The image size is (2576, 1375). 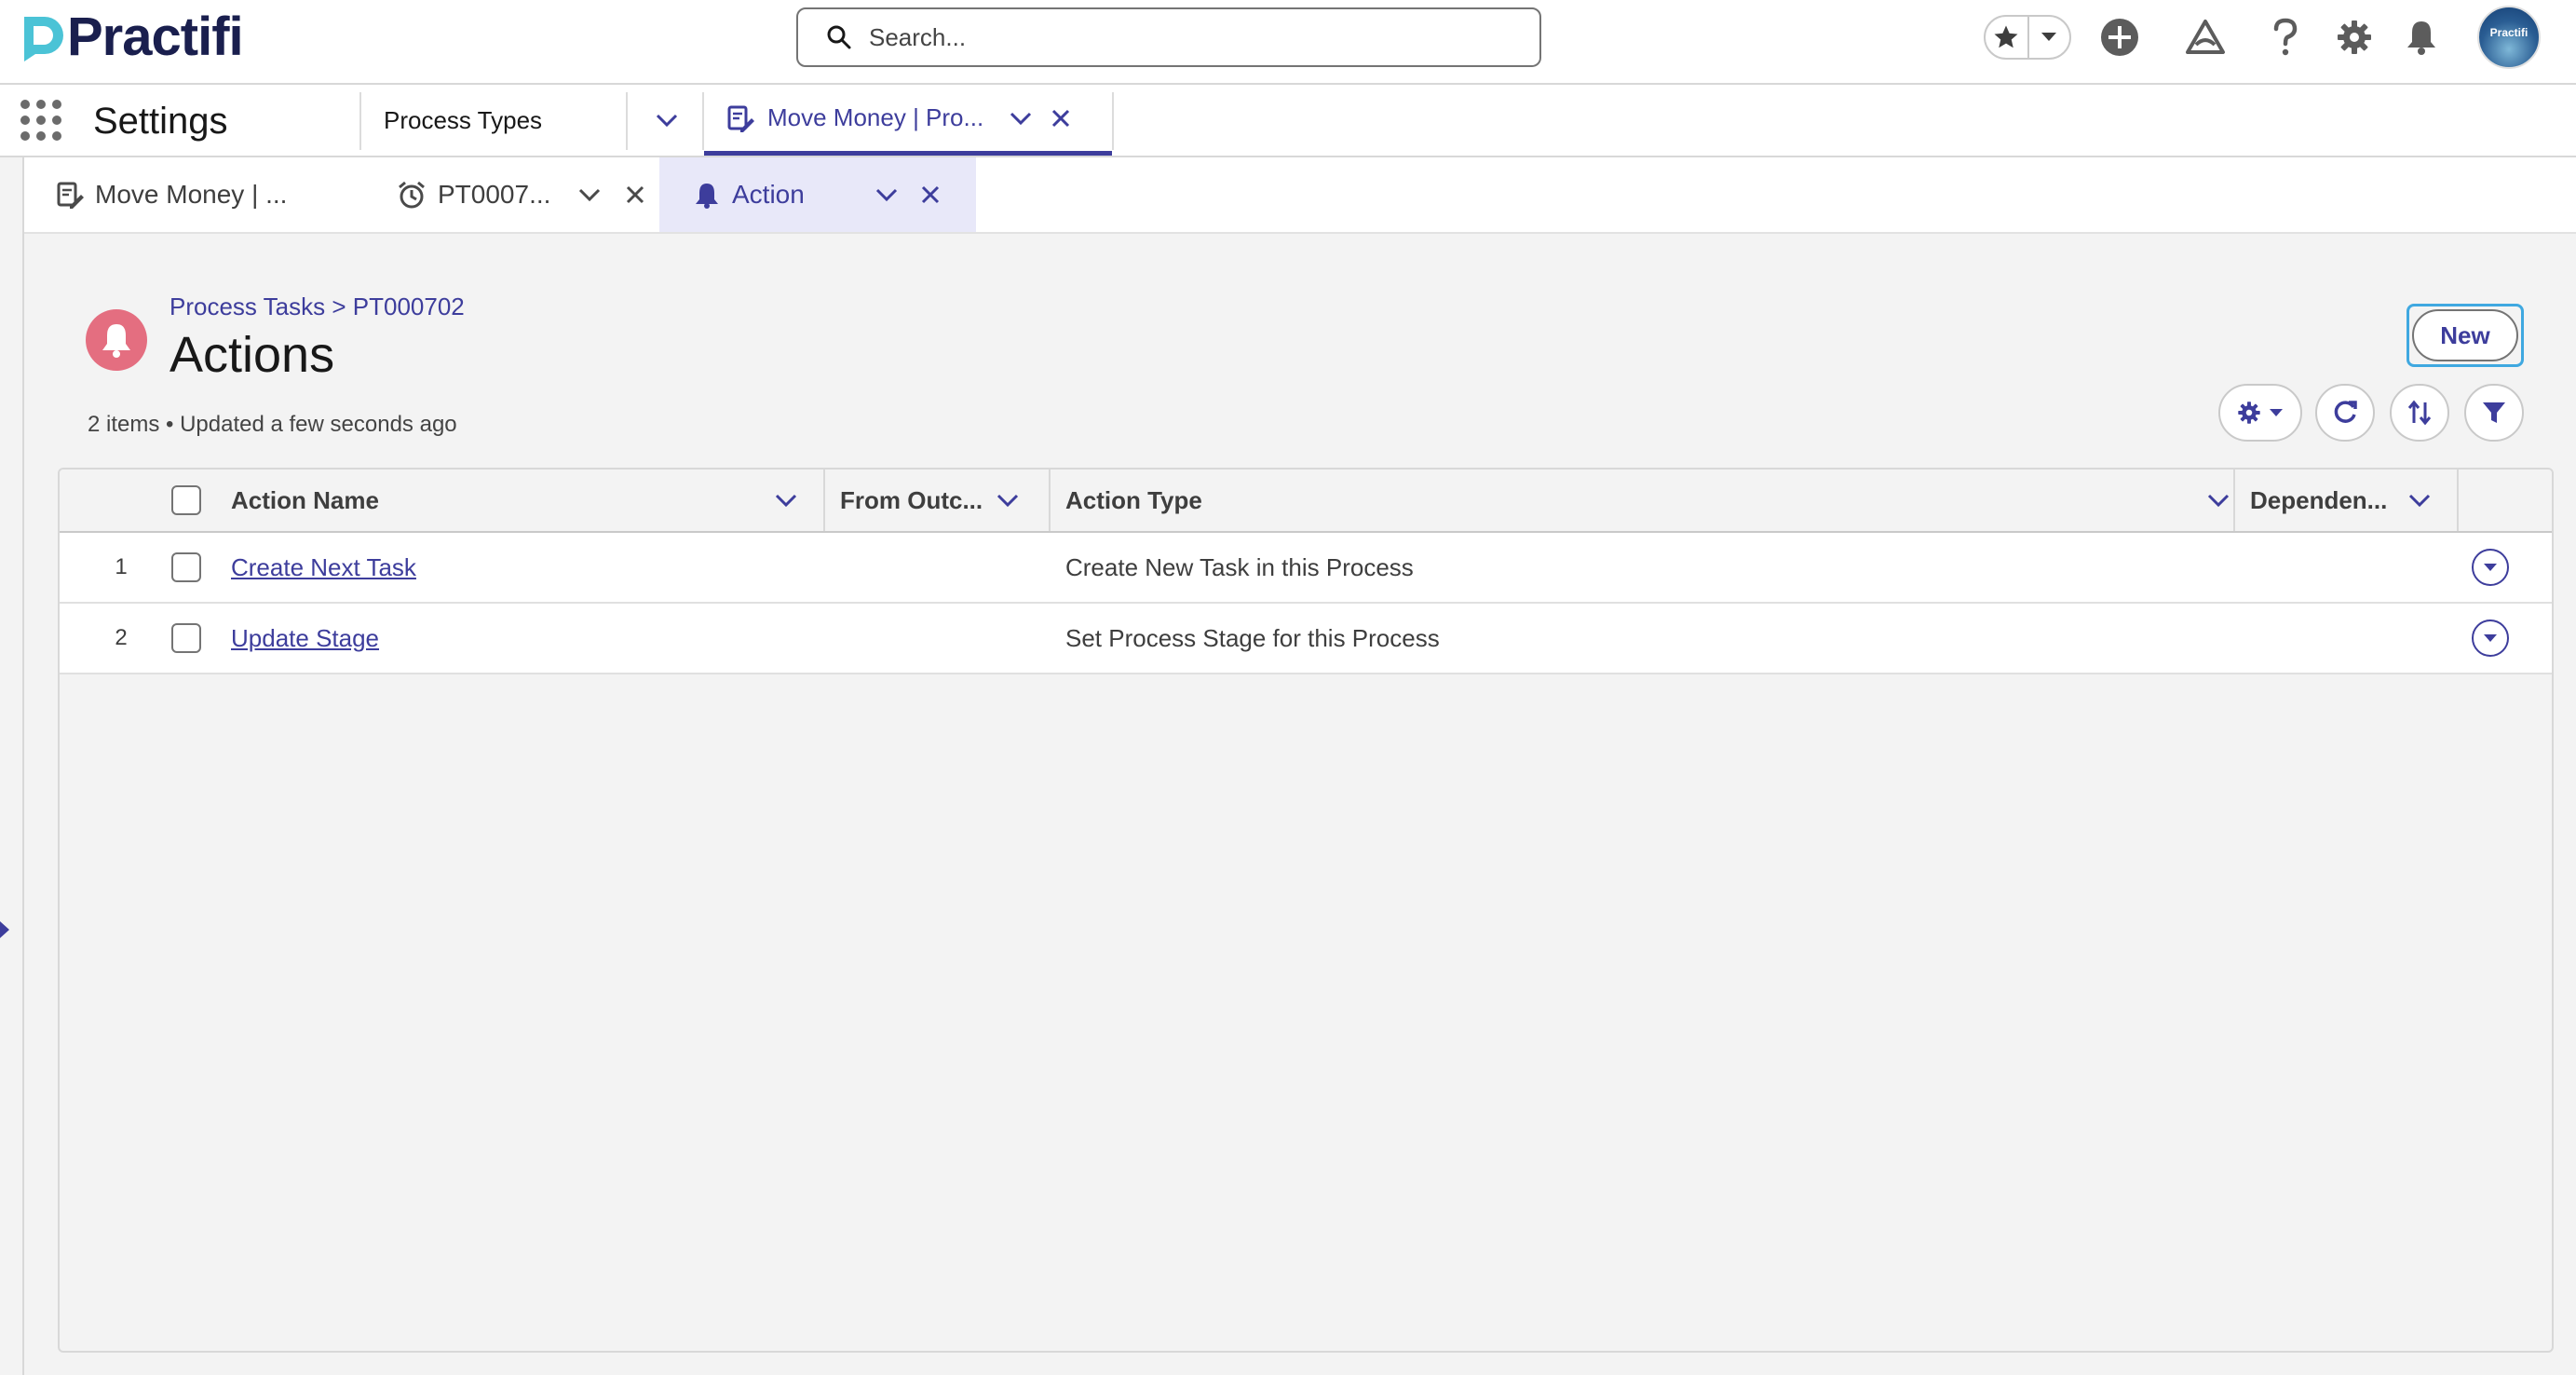 I want to click on filter-icon, so click(x=2494, y=412).